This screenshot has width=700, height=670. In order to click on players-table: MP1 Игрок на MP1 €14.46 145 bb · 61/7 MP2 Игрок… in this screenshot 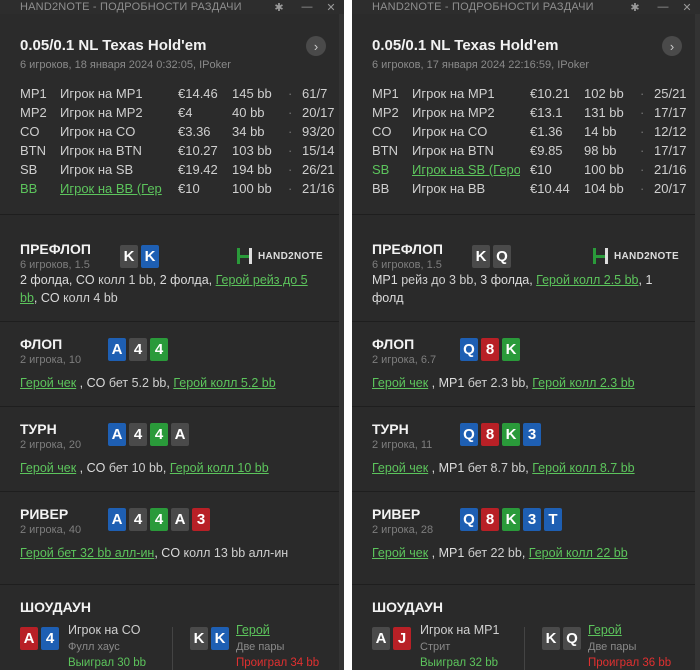, I will do `click(180, 141)`.